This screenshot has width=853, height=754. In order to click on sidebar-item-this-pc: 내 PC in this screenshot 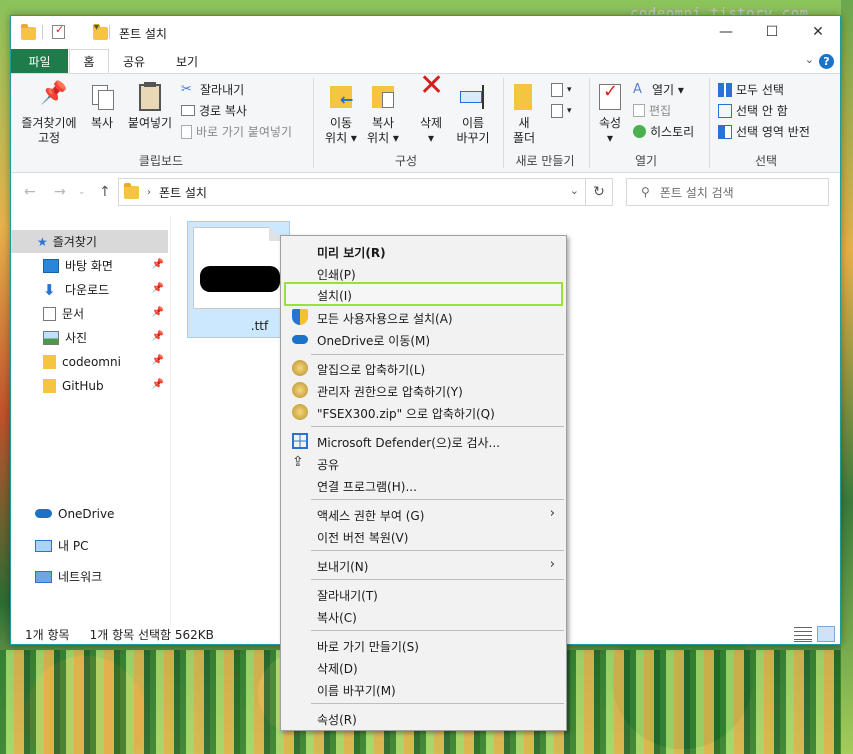, I will do `click(89, 545)`.